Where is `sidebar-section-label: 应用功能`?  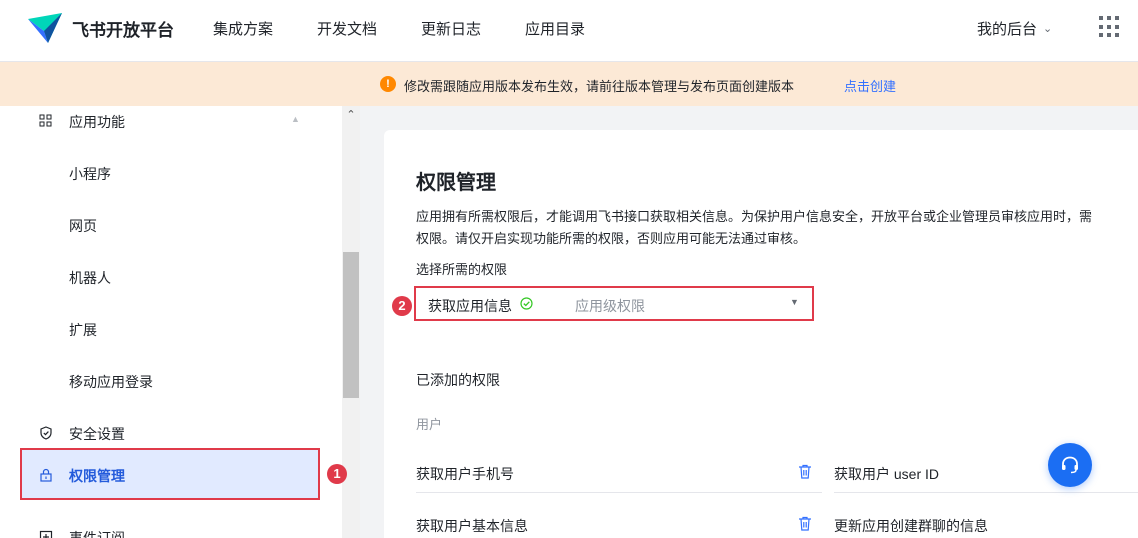 sidebar-section-label: 应用功能 is located at coordinates (97, 122).